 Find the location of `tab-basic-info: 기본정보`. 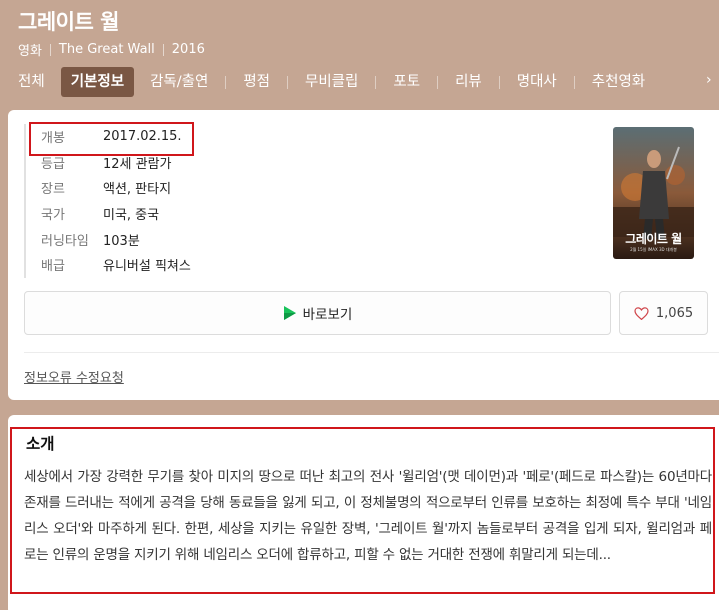

tab-basic-info: 기본정보 is located at coordinates (97, 82).